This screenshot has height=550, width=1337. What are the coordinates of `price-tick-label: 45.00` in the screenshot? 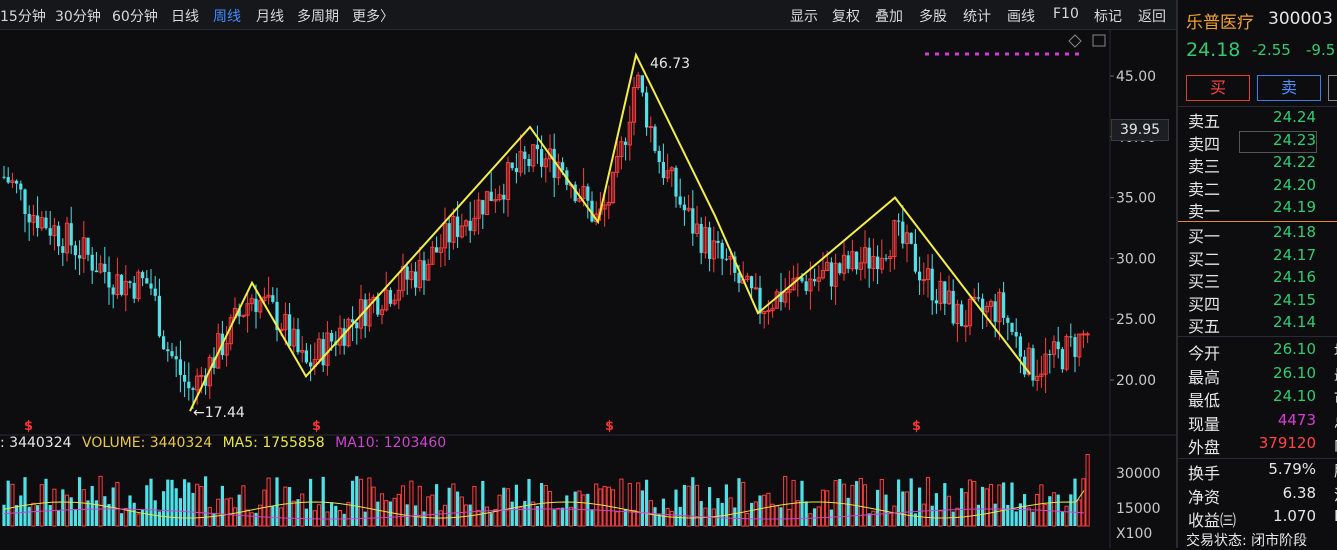 It's located at (1136, 77).